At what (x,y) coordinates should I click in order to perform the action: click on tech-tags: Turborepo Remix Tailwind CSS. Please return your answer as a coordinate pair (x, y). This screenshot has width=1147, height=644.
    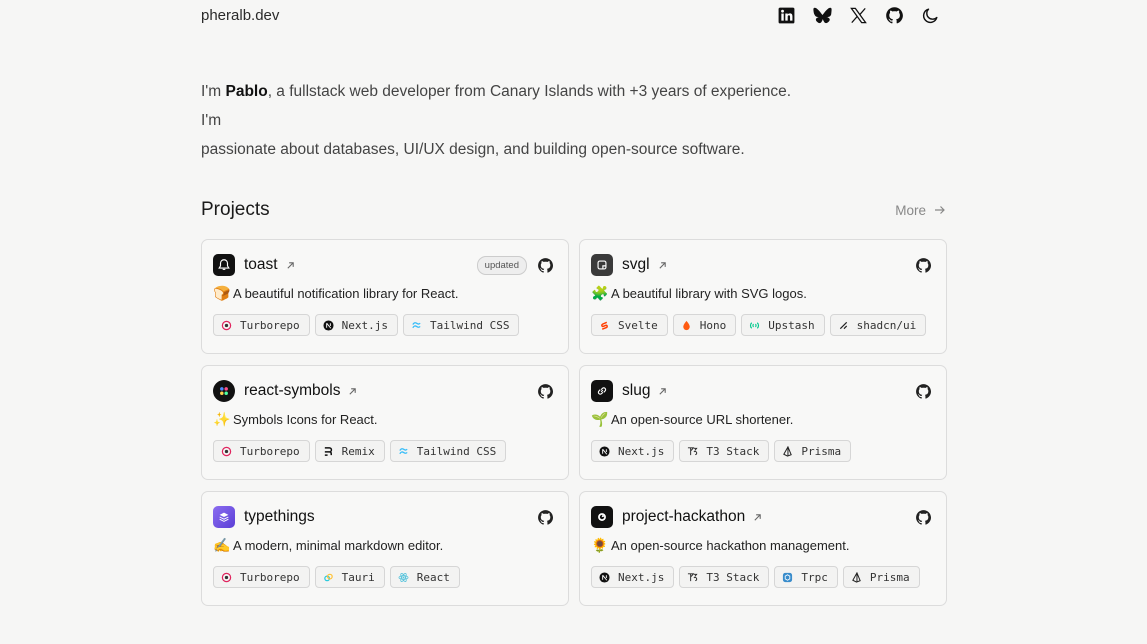
    Looking at the image, I should click on (385, 451).